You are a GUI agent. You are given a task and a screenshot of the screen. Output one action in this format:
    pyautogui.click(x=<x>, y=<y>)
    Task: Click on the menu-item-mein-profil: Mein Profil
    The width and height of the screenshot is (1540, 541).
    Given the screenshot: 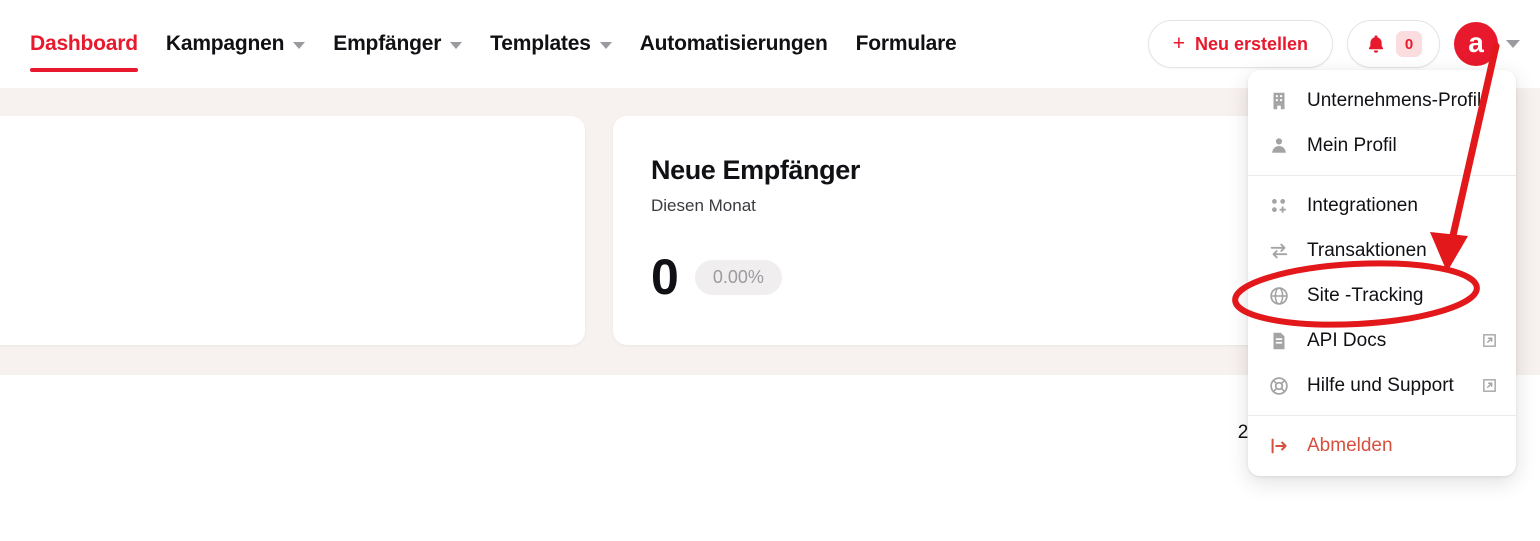 What is the action you would take?
    pyautogui.click(x=1382, y=145)
    